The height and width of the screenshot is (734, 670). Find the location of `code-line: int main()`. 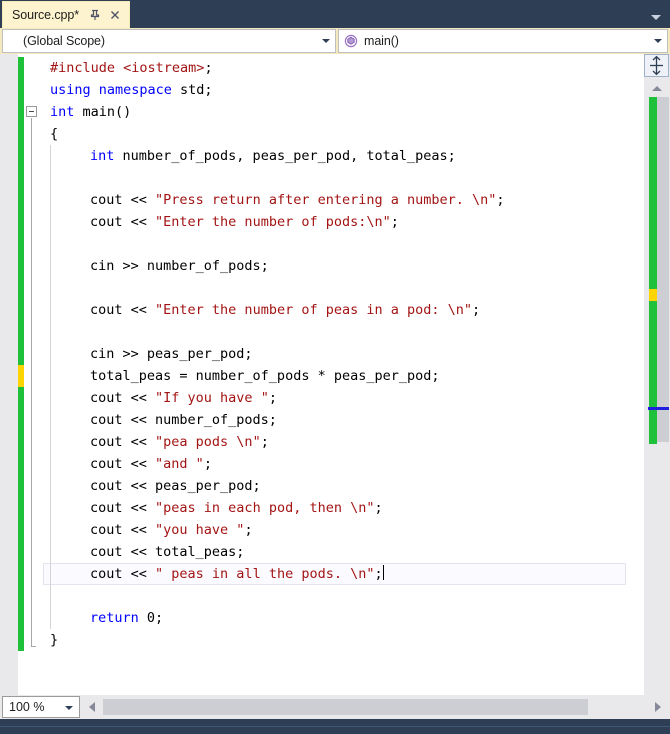

code-line: int main() is located at coordinates (90, 112).